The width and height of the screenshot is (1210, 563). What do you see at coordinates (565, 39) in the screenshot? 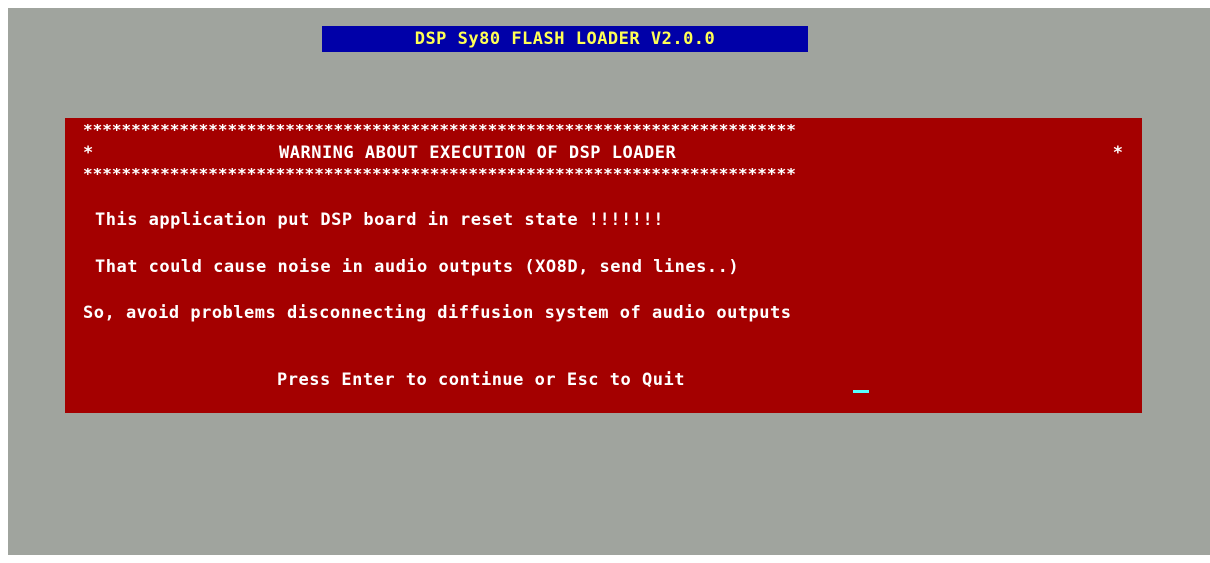
I see `app-title: DSP Sy80 FLASH LOADER V2.0.0` at bounding box center [565, 39].